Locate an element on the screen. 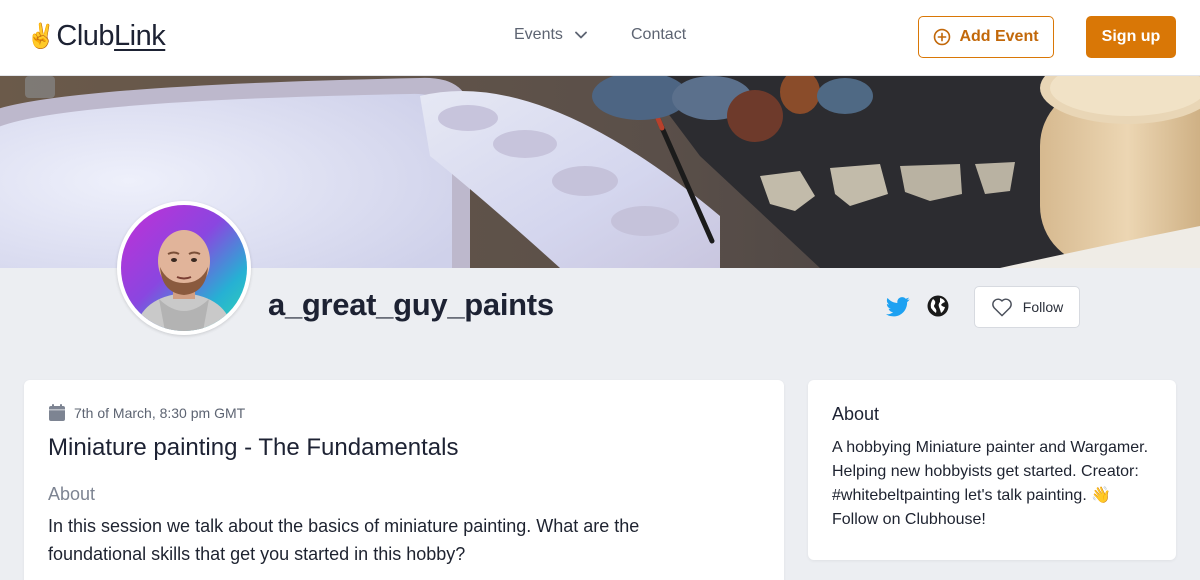  logo-text-link: Link is located at coordinates (140, 36).